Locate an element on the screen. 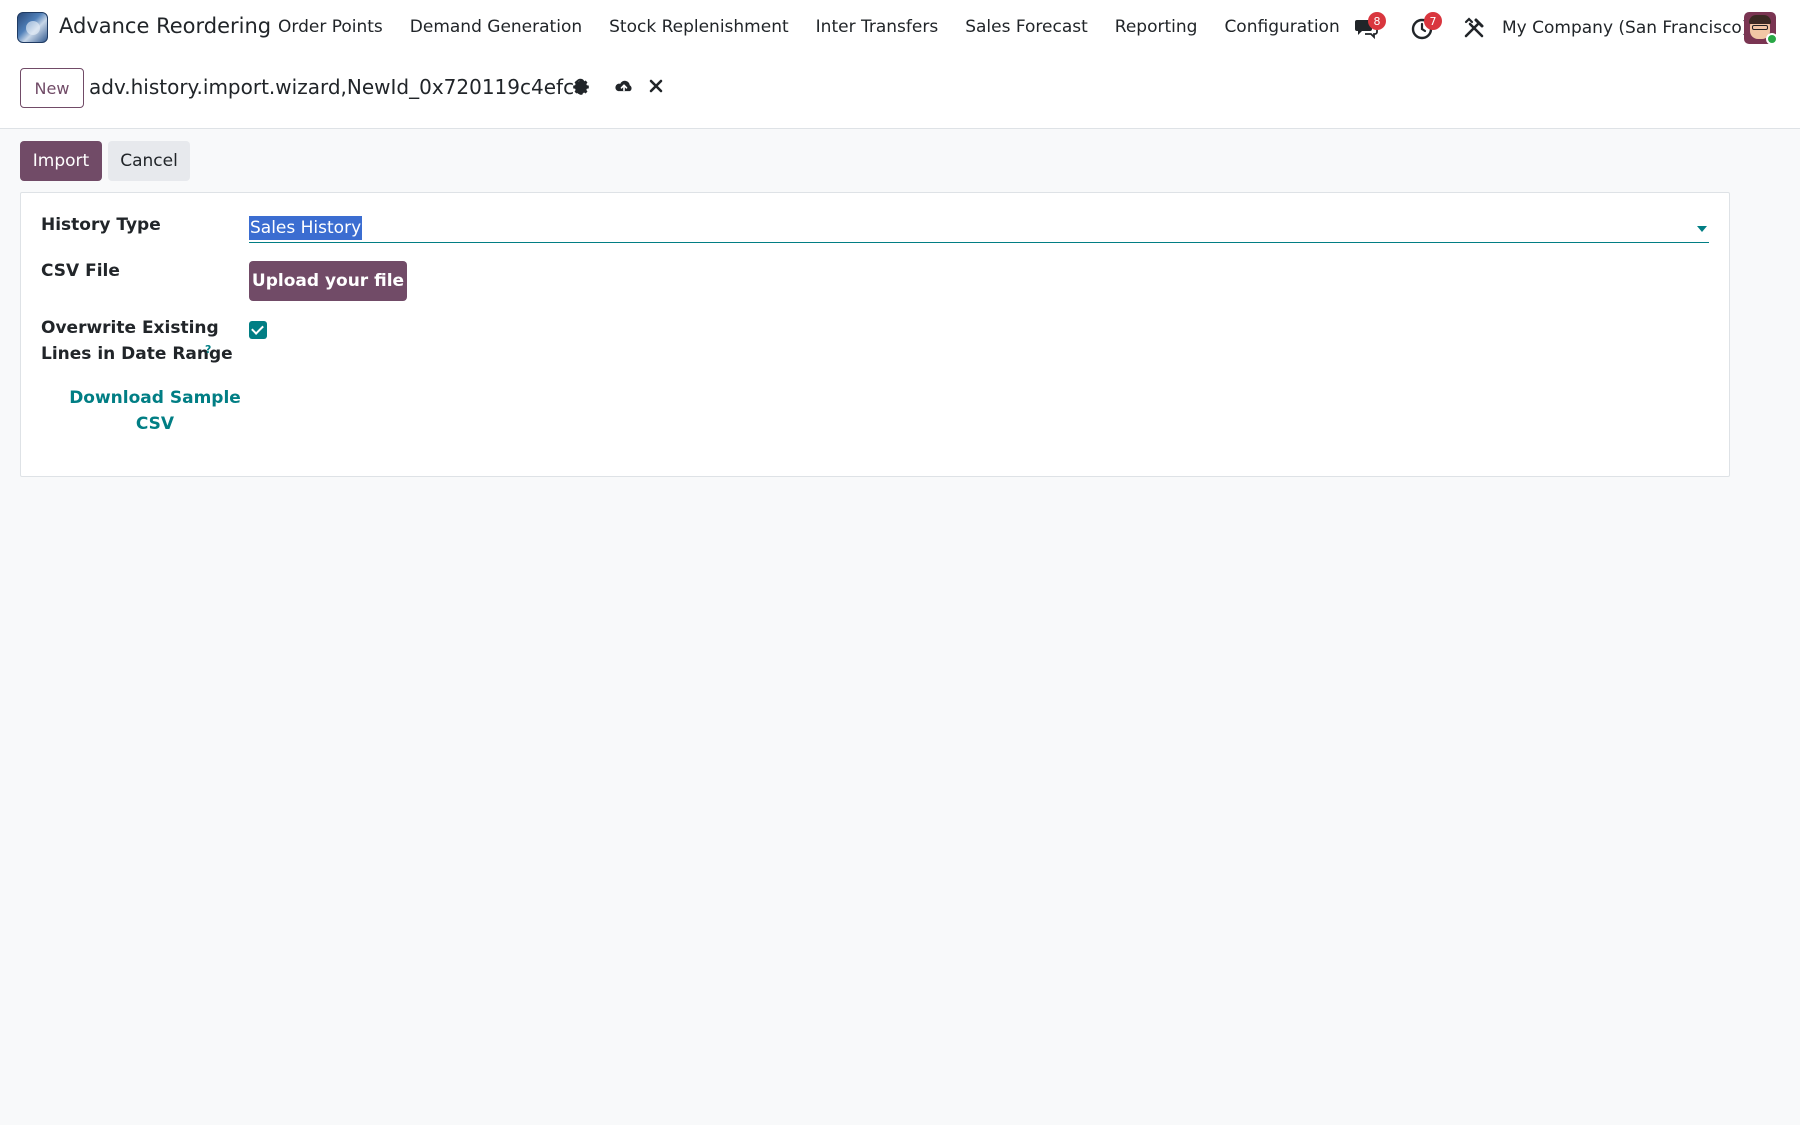 This screenshot has height=1125, width=1800. menu-item-reporting: Reporting is located at coordinates (1156, 27).